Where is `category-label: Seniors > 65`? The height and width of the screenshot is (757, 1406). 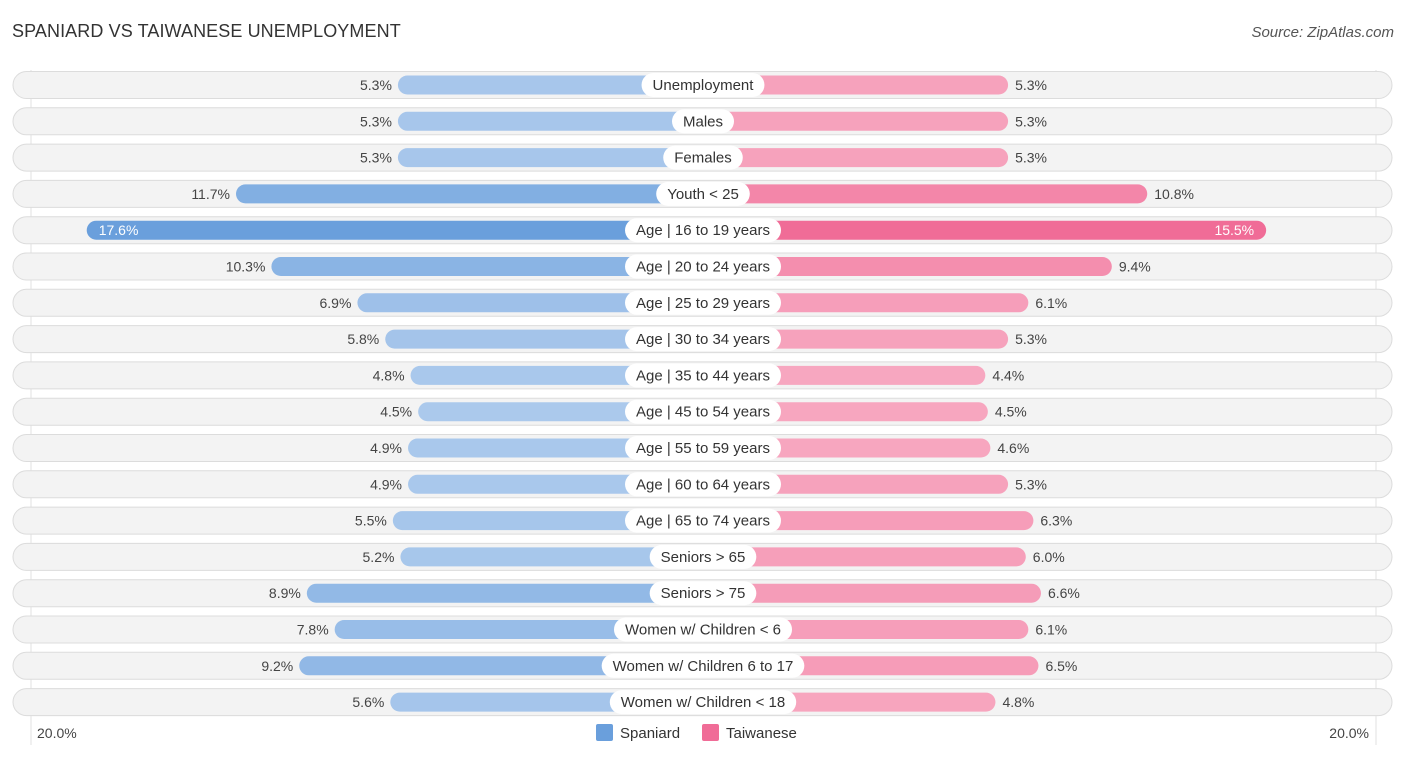
category-label: Seniors > 65 is located at coordinates (703, 557).